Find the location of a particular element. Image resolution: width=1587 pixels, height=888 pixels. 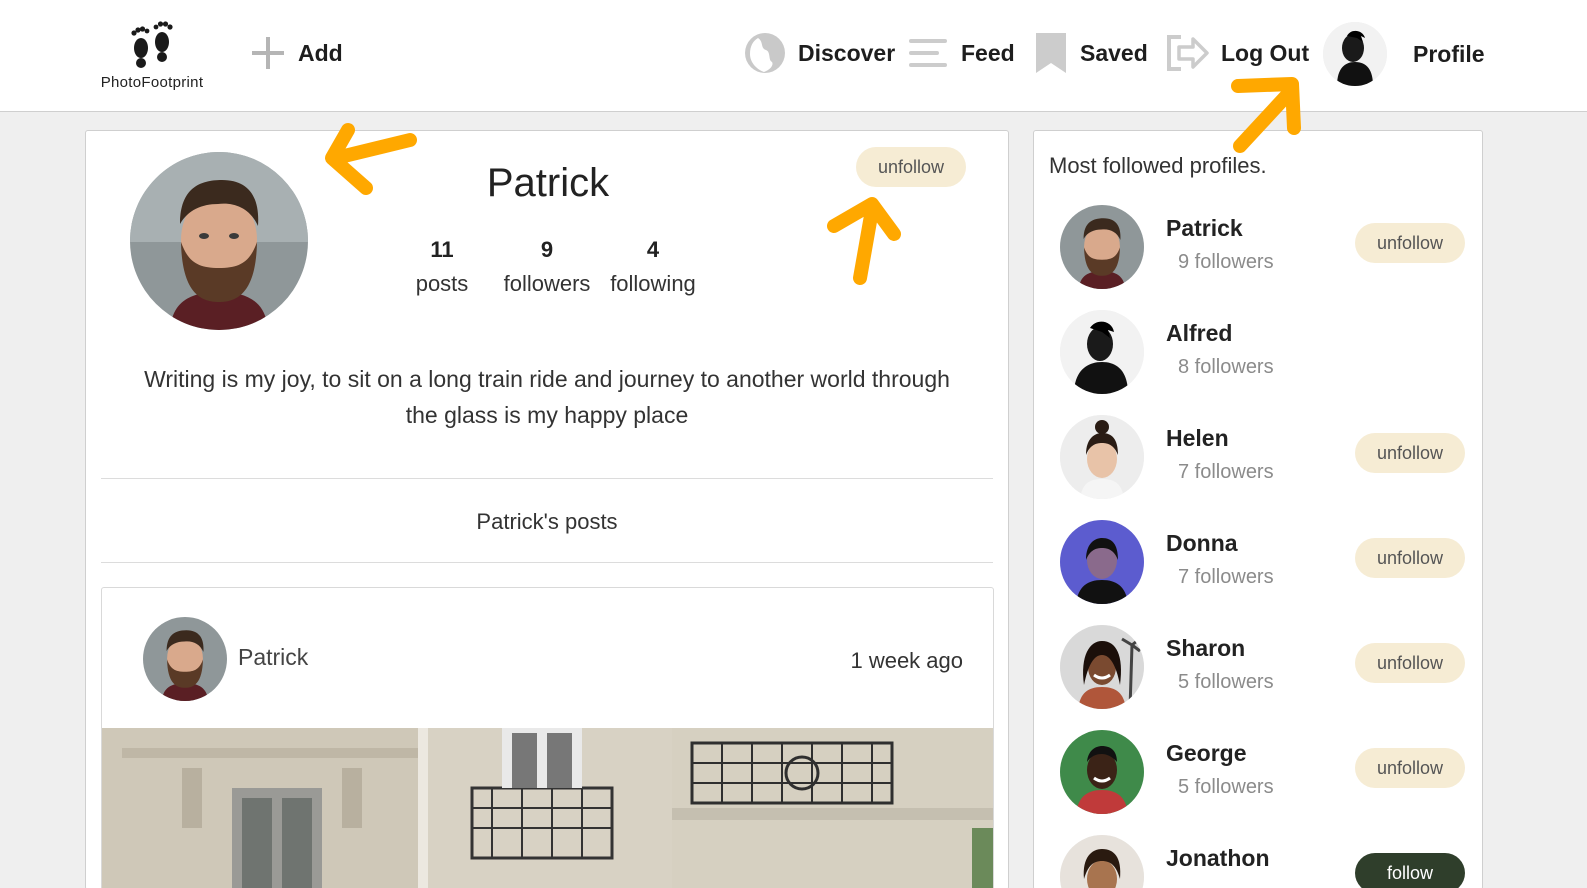

nav-feed: Feed is located at coordinates (961, 53).